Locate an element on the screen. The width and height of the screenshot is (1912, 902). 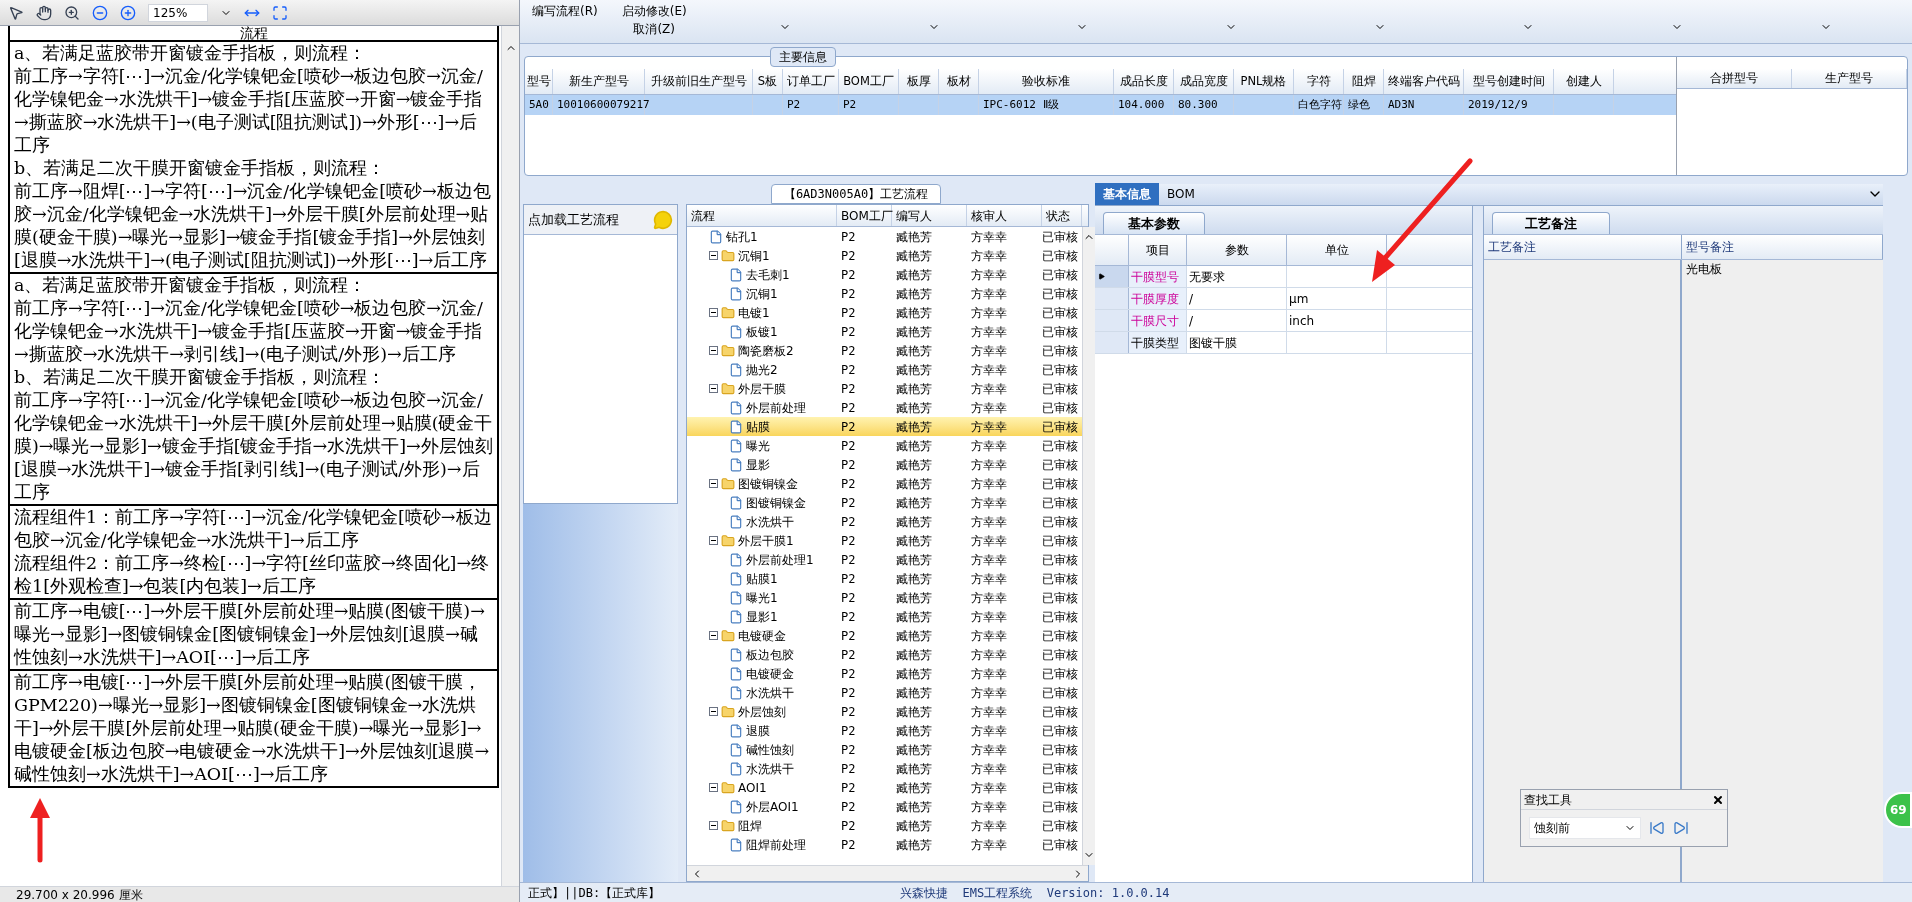
tree-row: 板边包胶 P2 臧艳芳 方幸幸 已审核 is located at coordinates (884, 654).